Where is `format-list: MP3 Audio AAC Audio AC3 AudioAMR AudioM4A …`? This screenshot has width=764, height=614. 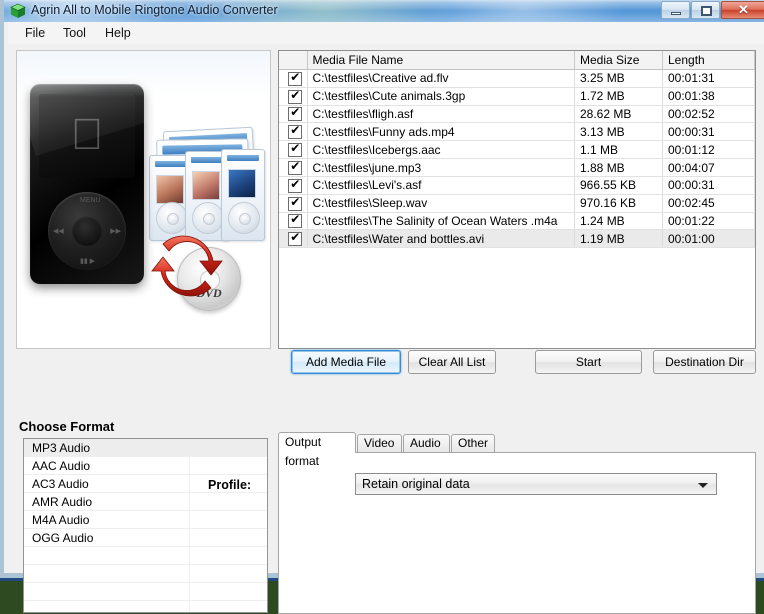 format-list: MP3 Audio AAC Audio AC3 AudioAMR AudioM4A … is located at coordinates (145, 525).